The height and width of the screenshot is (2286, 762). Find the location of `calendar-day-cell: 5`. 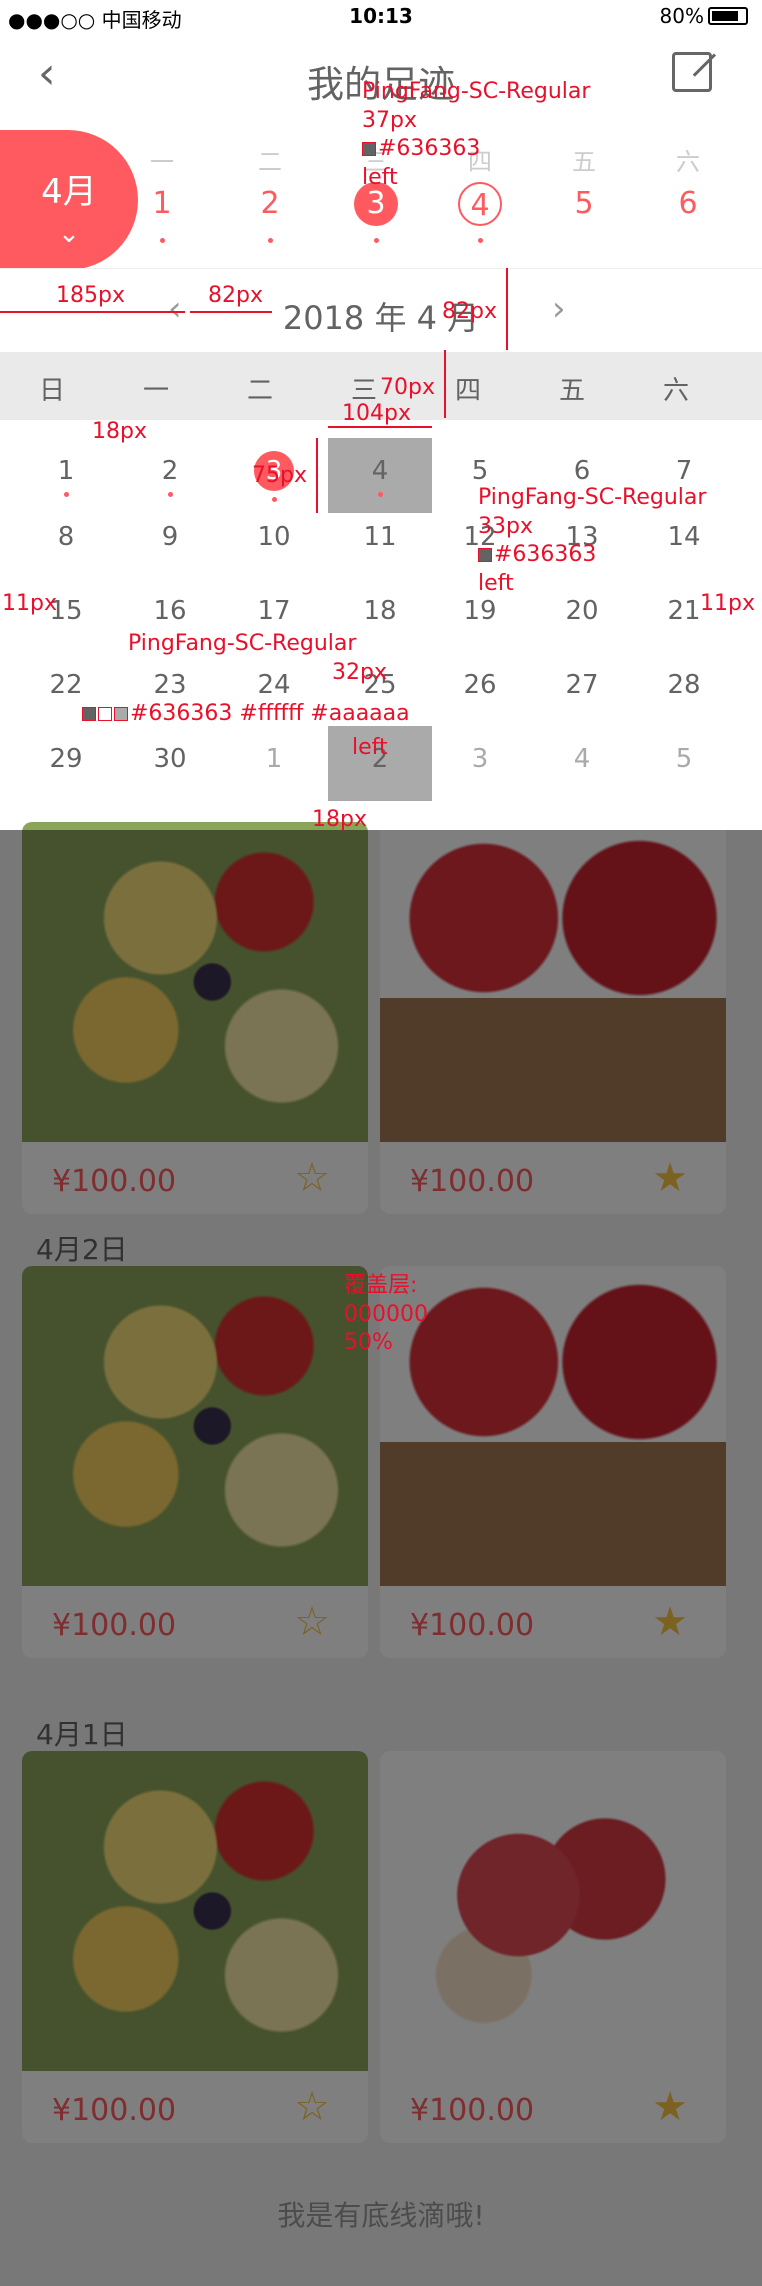

calendar-day-cell: 5 is located at coordinates (684, 763).